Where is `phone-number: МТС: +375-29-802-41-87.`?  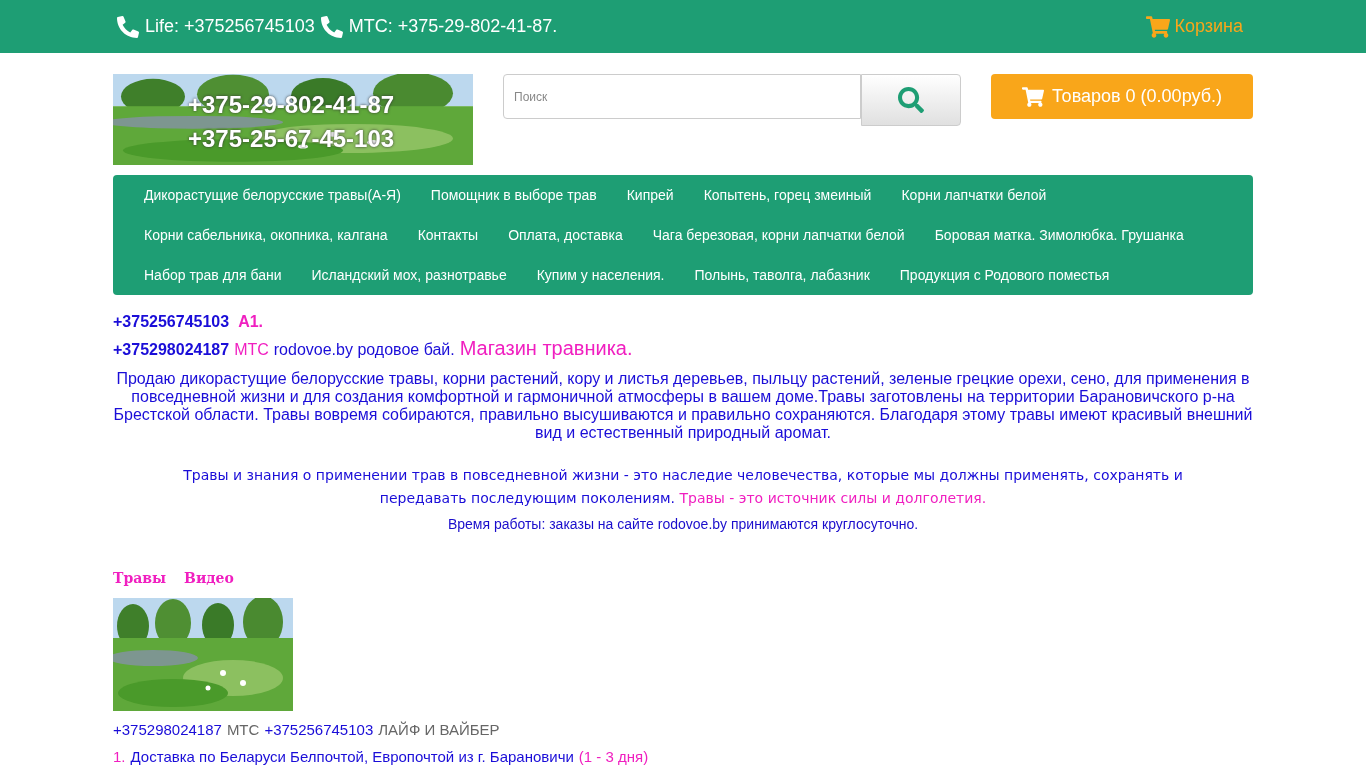
phone-number: МТС: +375-29-802-41-87. is located at coordinates (453, 26).